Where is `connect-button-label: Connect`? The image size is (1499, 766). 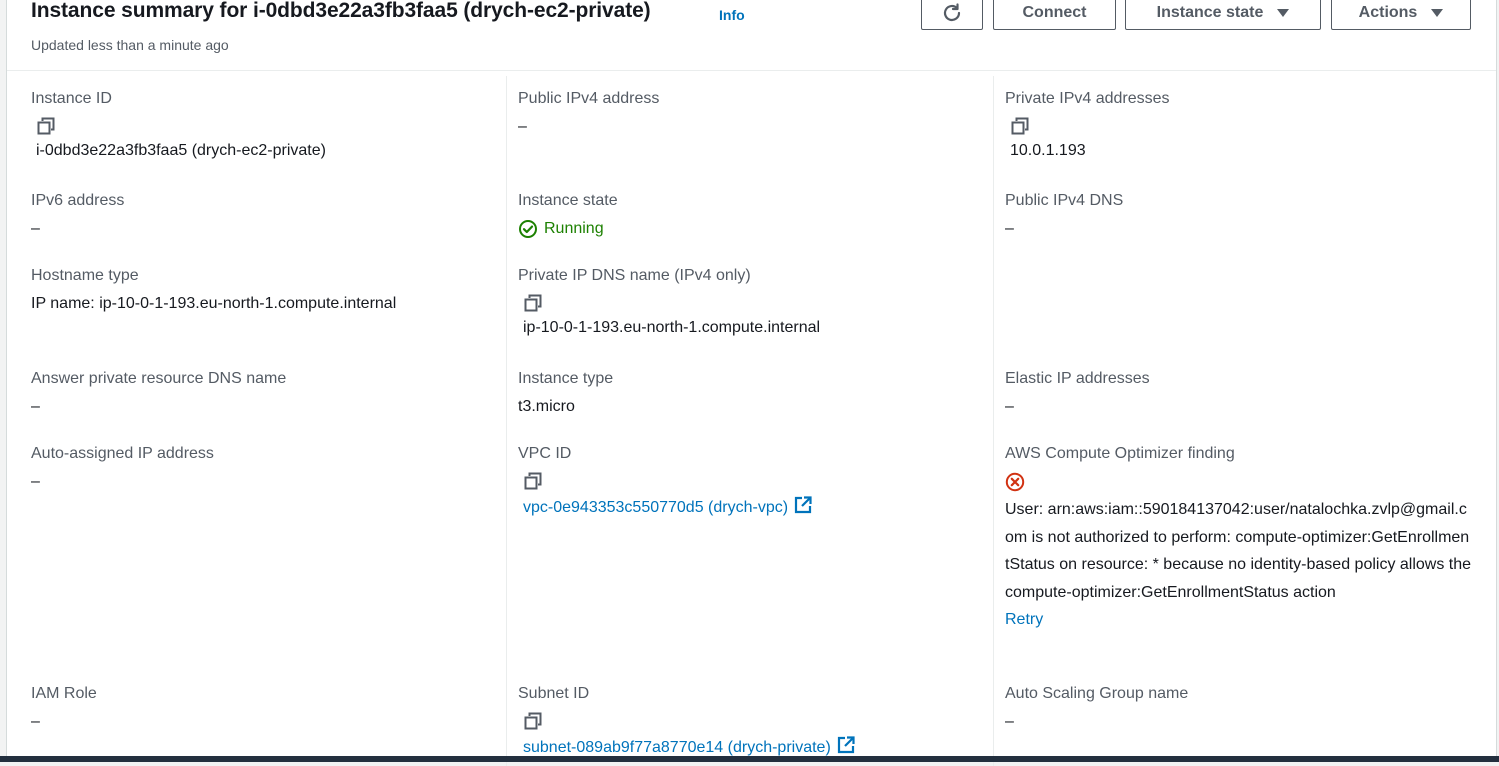
connect-button-label: Connect is located at coordinates (1054, 12).